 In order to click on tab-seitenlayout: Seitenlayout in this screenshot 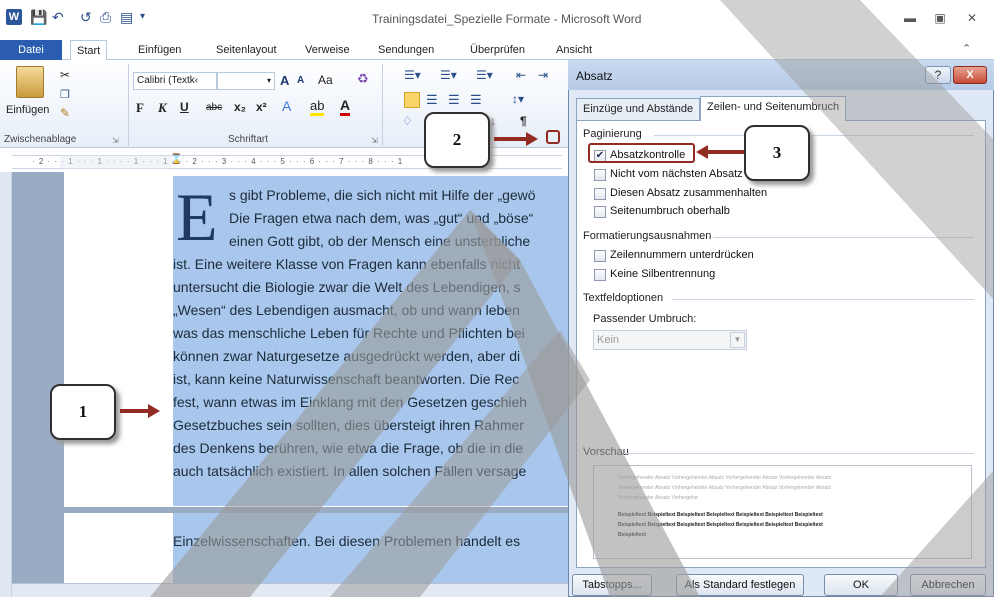, I will do `click(246, 50)`.